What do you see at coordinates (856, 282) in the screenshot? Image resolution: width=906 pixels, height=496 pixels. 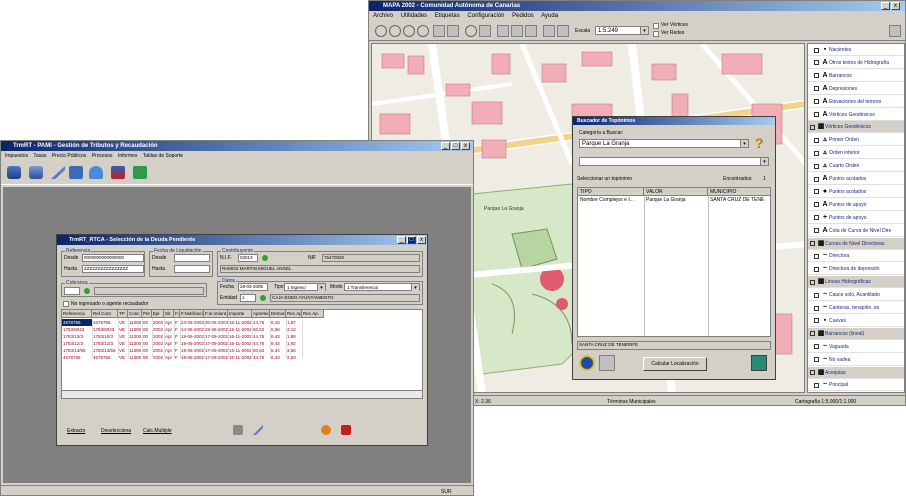 I see `layer-row: ▦Líneas Hidrográficas` at bounding box center [856, 282].